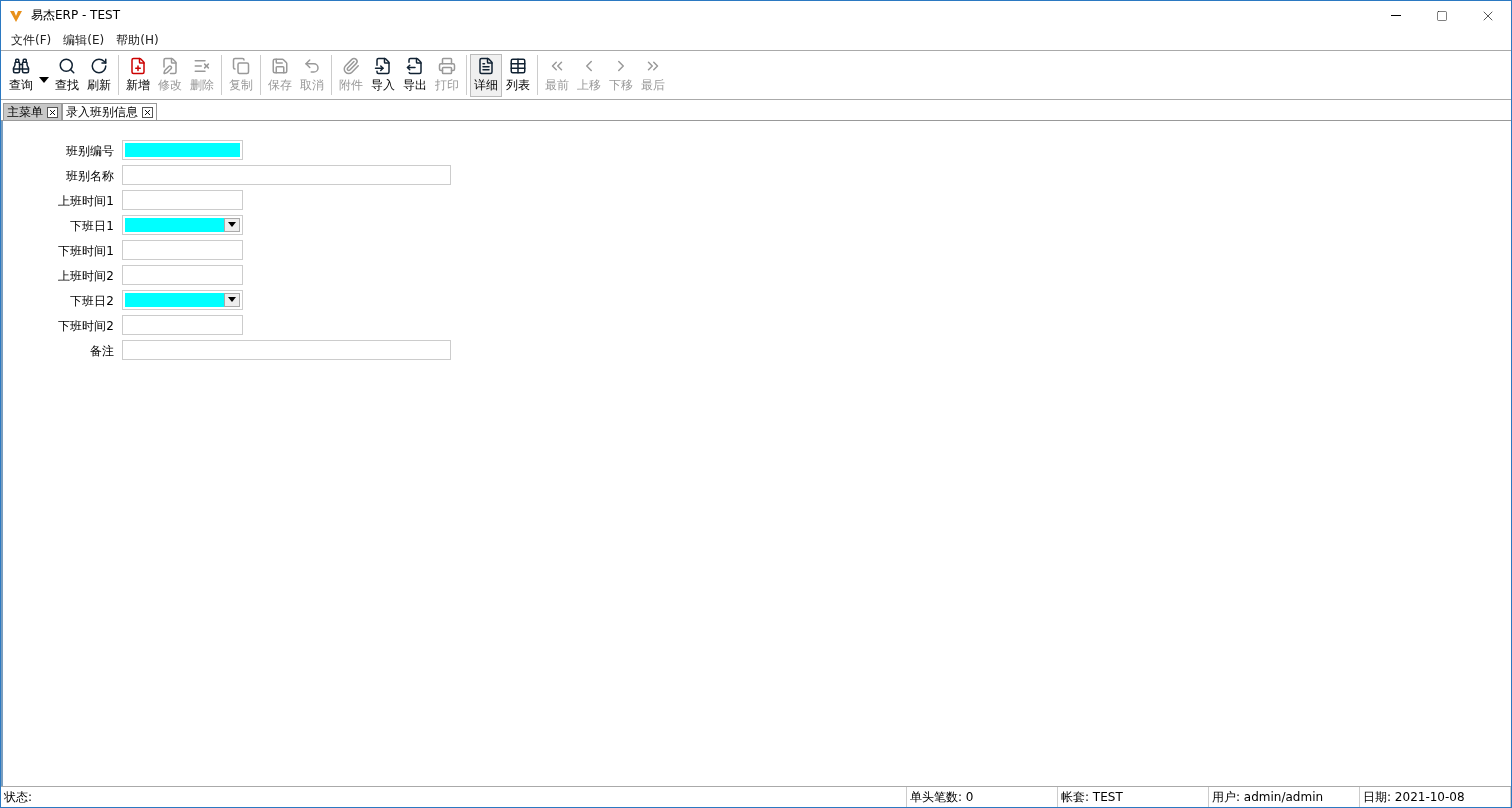 The height and width of the screenshot is (808, 1512). Describe the element at coordinates (1133, 797) in the screenshot. I see `status-text: 帐套: TEST` at that location.